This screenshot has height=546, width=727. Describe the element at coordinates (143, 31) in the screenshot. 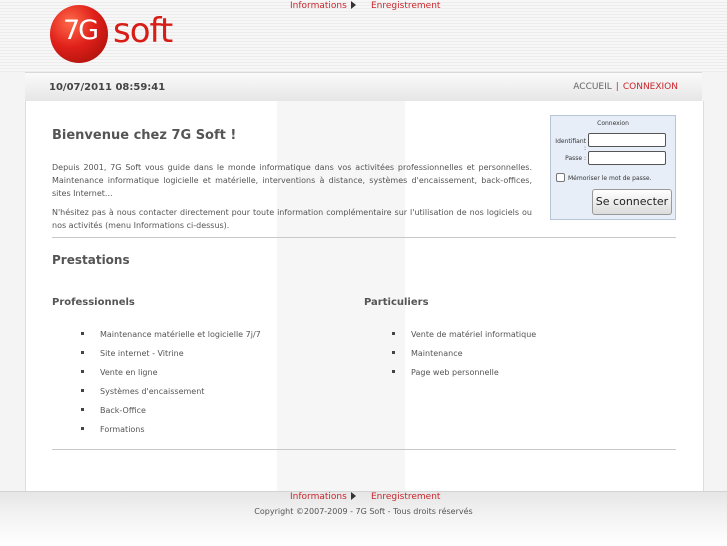

I see `logo-text-soft: soft` at that location.